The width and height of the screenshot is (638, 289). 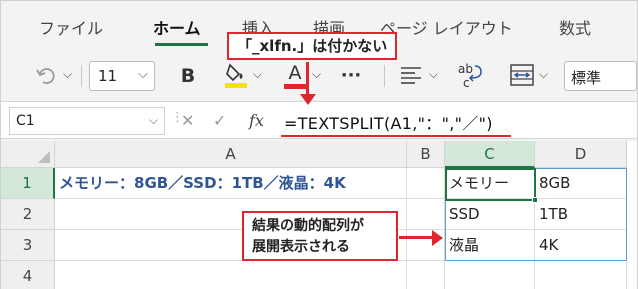 What do you see at coordinates (301, 247) in the screenshot?
I see `callout-line-2: 展開表示される` at bounding box center [301, 247].